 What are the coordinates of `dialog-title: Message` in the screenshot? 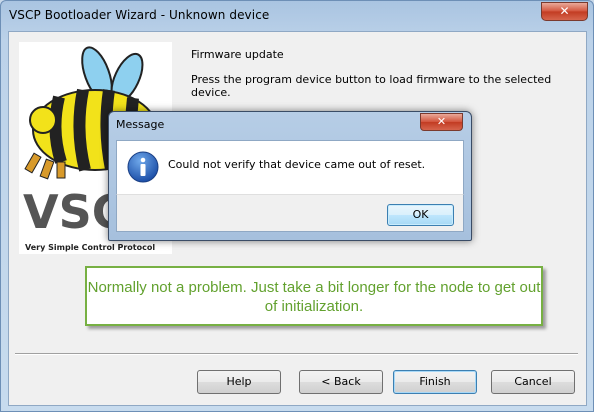 It's located at (140, 124).